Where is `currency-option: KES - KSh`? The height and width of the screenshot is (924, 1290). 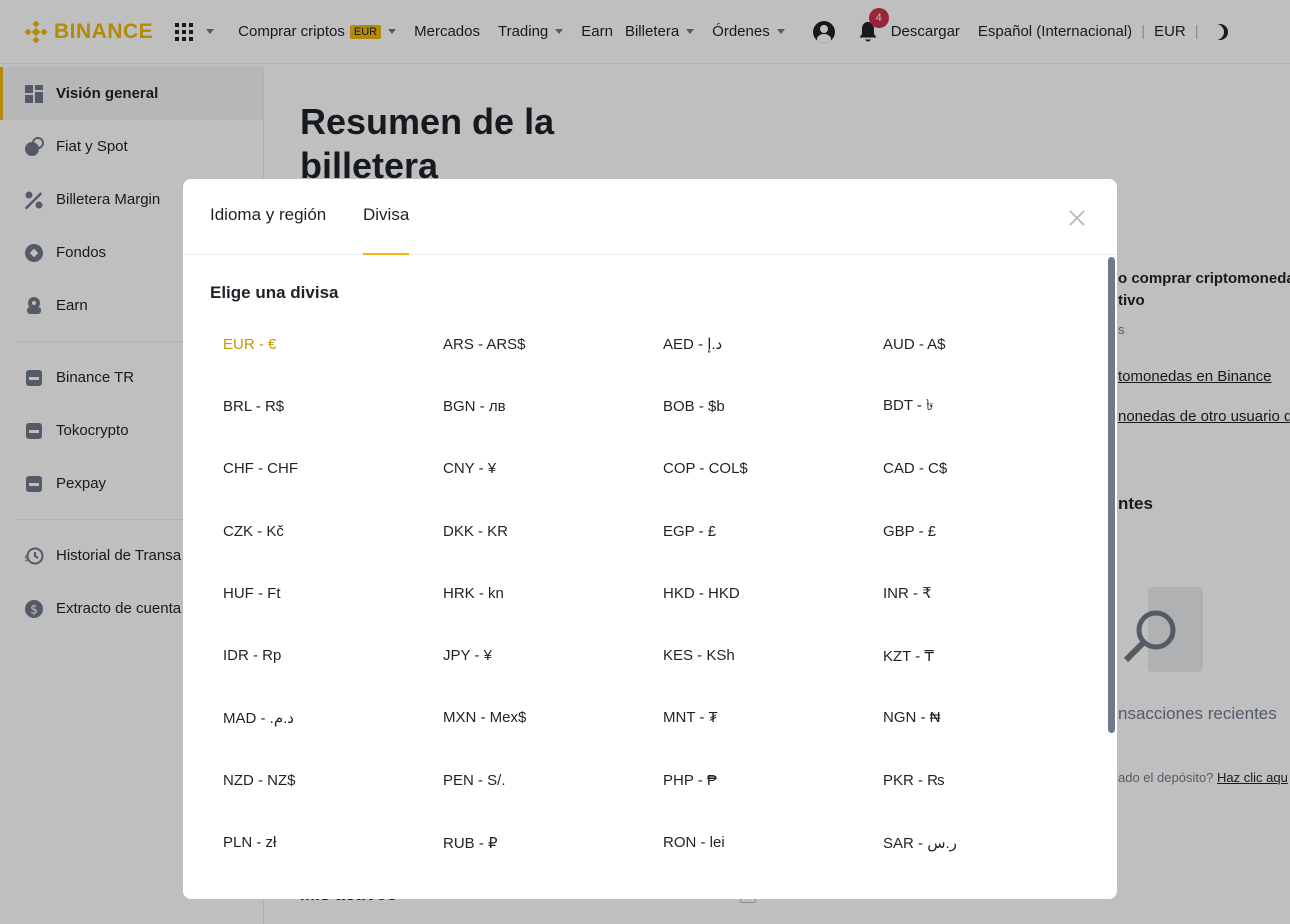 currency-option: KES - KSh is located at coordinates (760, 655).